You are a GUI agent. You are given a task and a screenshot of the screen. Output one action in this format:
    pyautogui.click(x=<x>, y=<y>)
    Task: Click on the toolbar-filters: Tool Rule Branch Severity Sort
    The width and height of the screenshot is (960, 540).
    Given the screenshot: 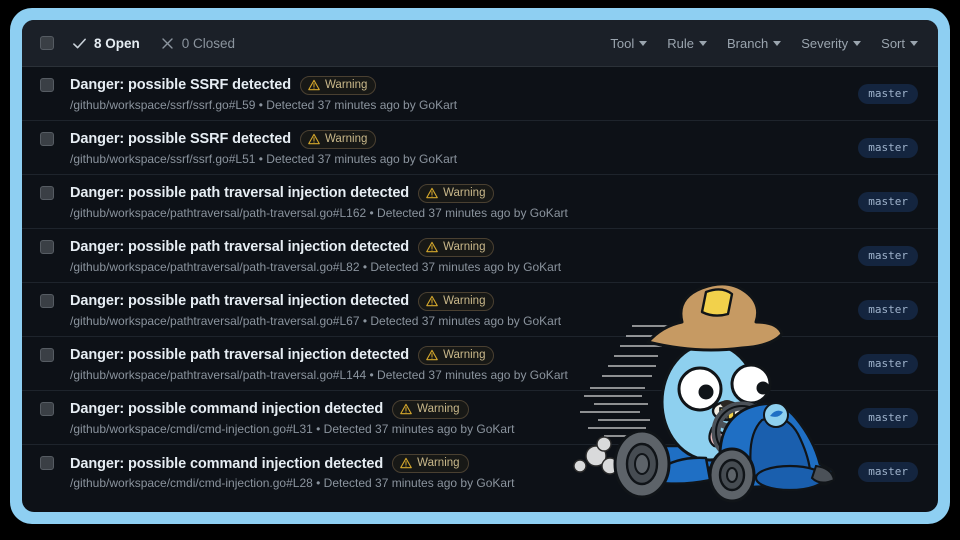 What is the action you would take?
    pyautogui.click(x=764, y=43)
    